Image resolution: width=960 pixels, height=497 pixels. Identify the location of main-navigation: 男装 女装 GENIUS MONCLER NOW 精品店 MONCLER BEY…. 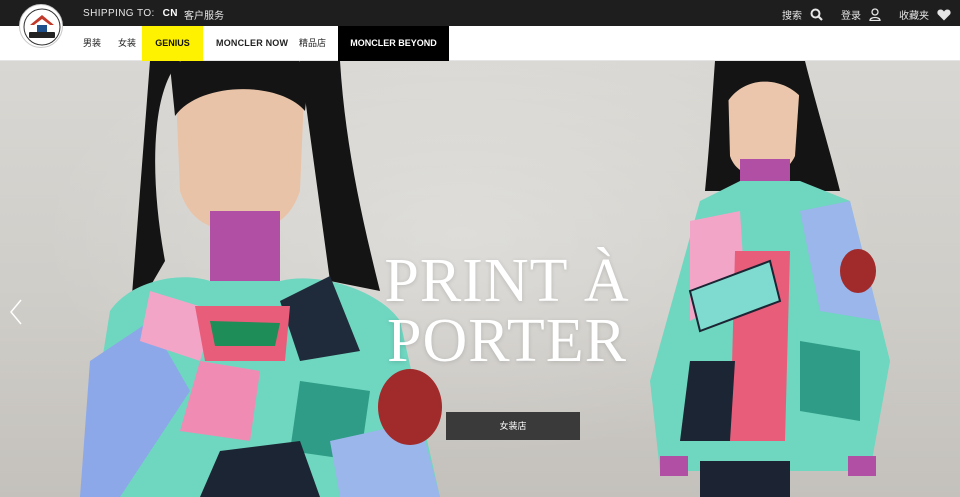
(480, 43).